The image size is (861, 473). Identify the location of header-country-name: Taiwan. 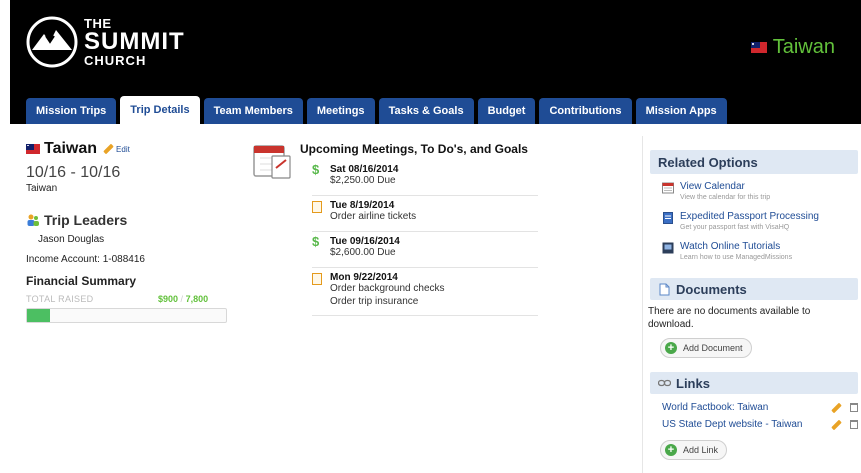
(803, 47).